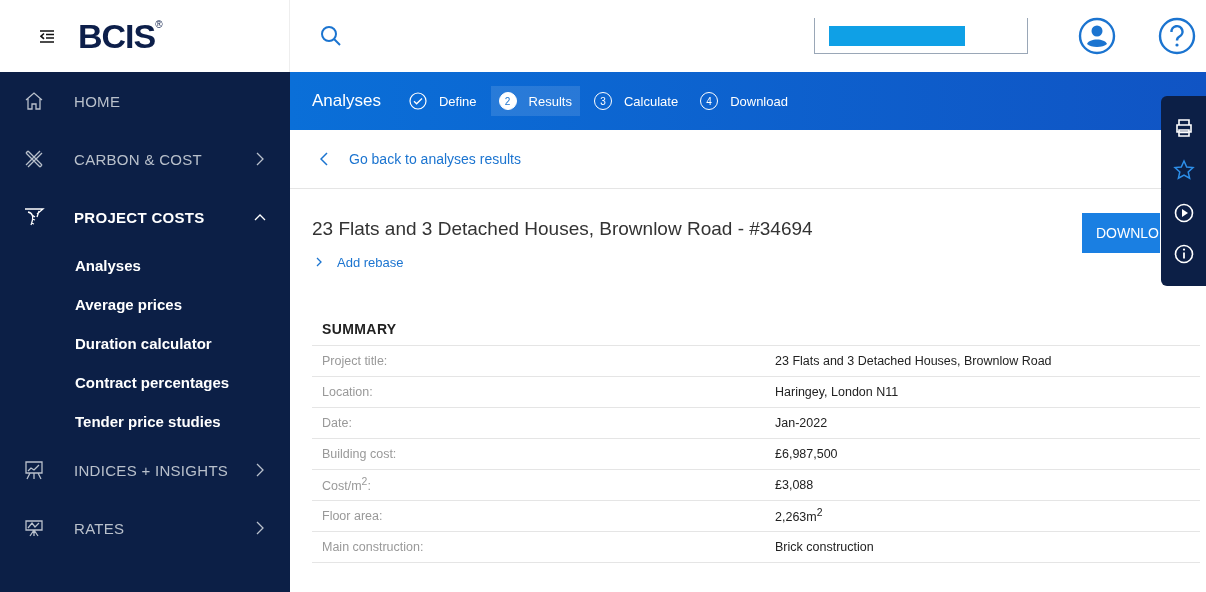 The height and width of the screenshot is (592, 1206). Describe the element at coordinates (418, 101) in the screenshot. I see `check-circle-icon` at that location.